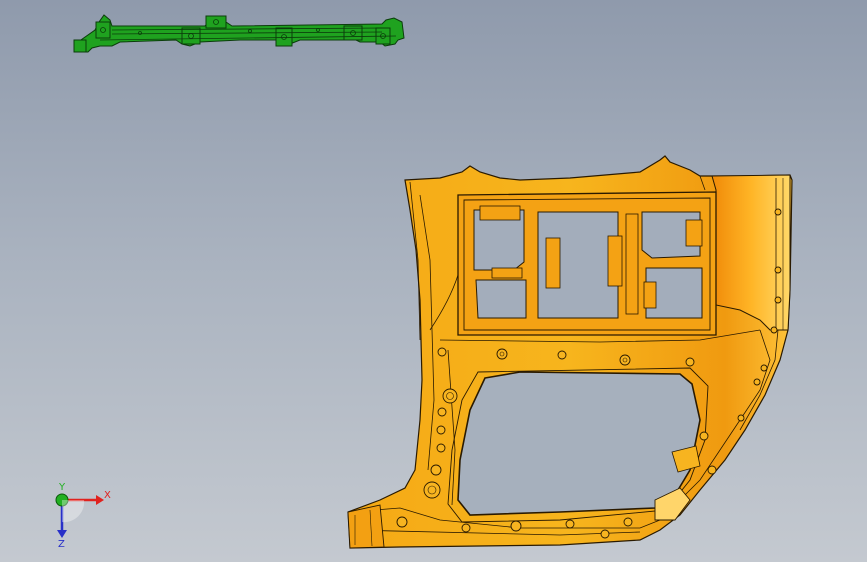 The image size is (867, 562). What do you see at coordinates (61, 543) in the screenshot?
I see `z-axis-label: Z` at bounding box center [61, 543].